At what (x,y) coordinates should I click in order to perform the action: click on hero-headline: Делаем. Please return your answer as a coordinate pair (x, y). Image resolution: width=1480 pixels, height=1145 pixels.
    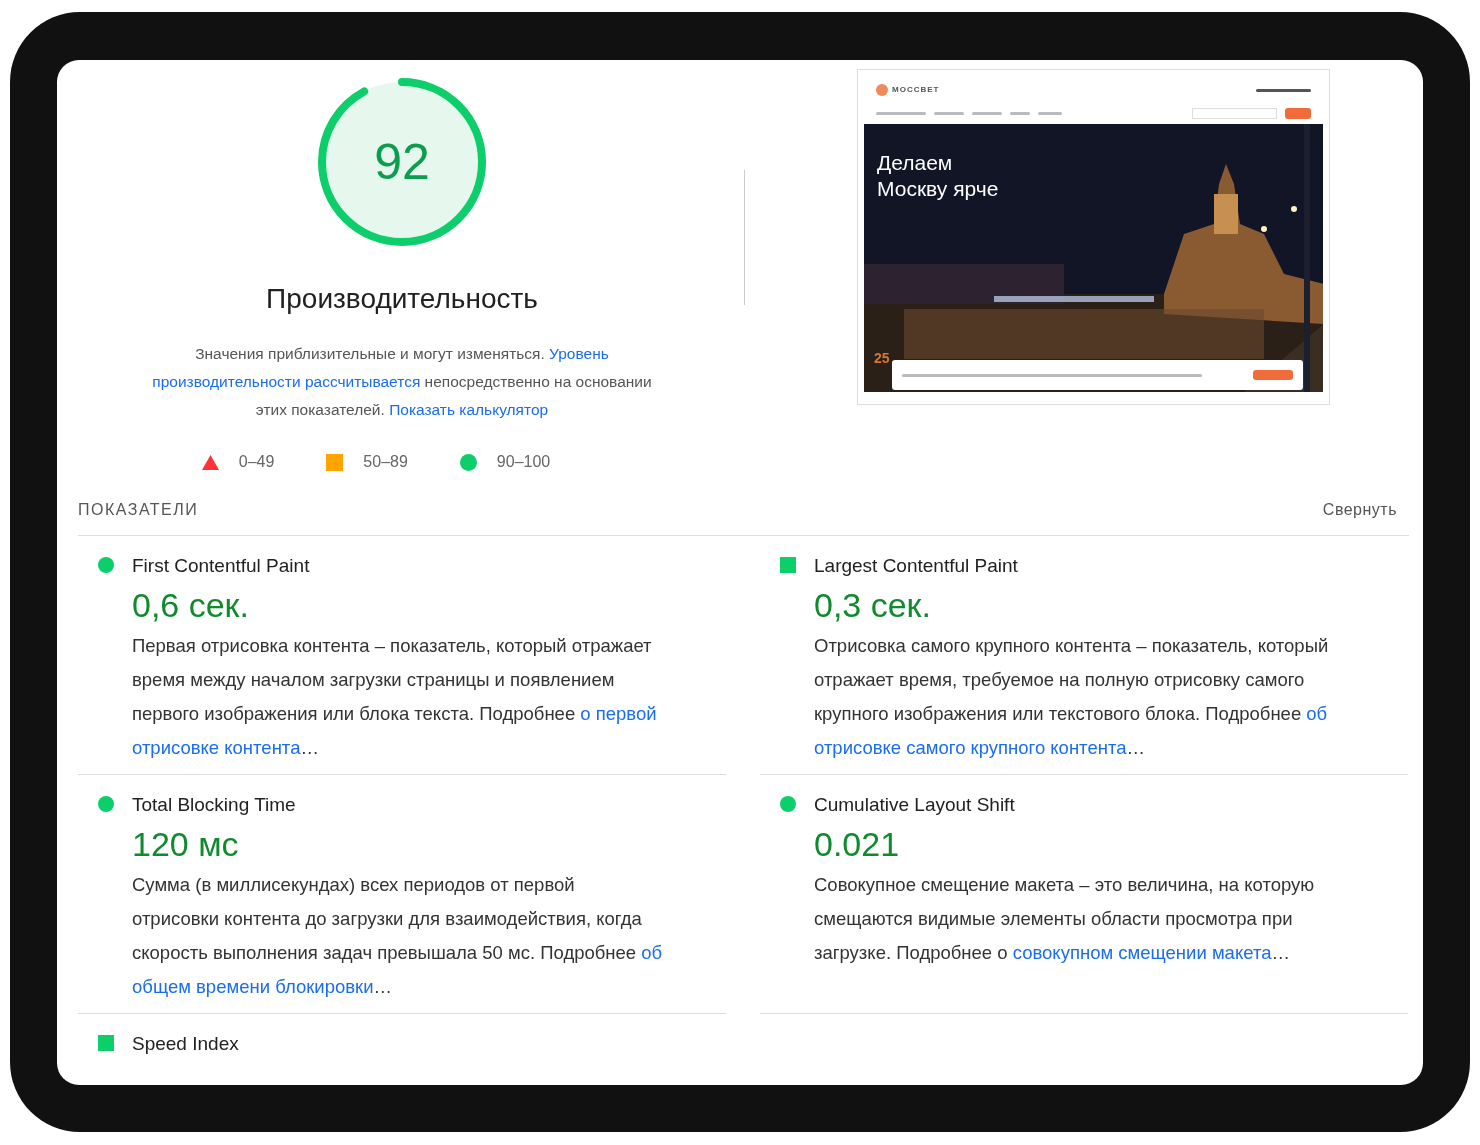
    Looking at the image, I should click on (915, 163).